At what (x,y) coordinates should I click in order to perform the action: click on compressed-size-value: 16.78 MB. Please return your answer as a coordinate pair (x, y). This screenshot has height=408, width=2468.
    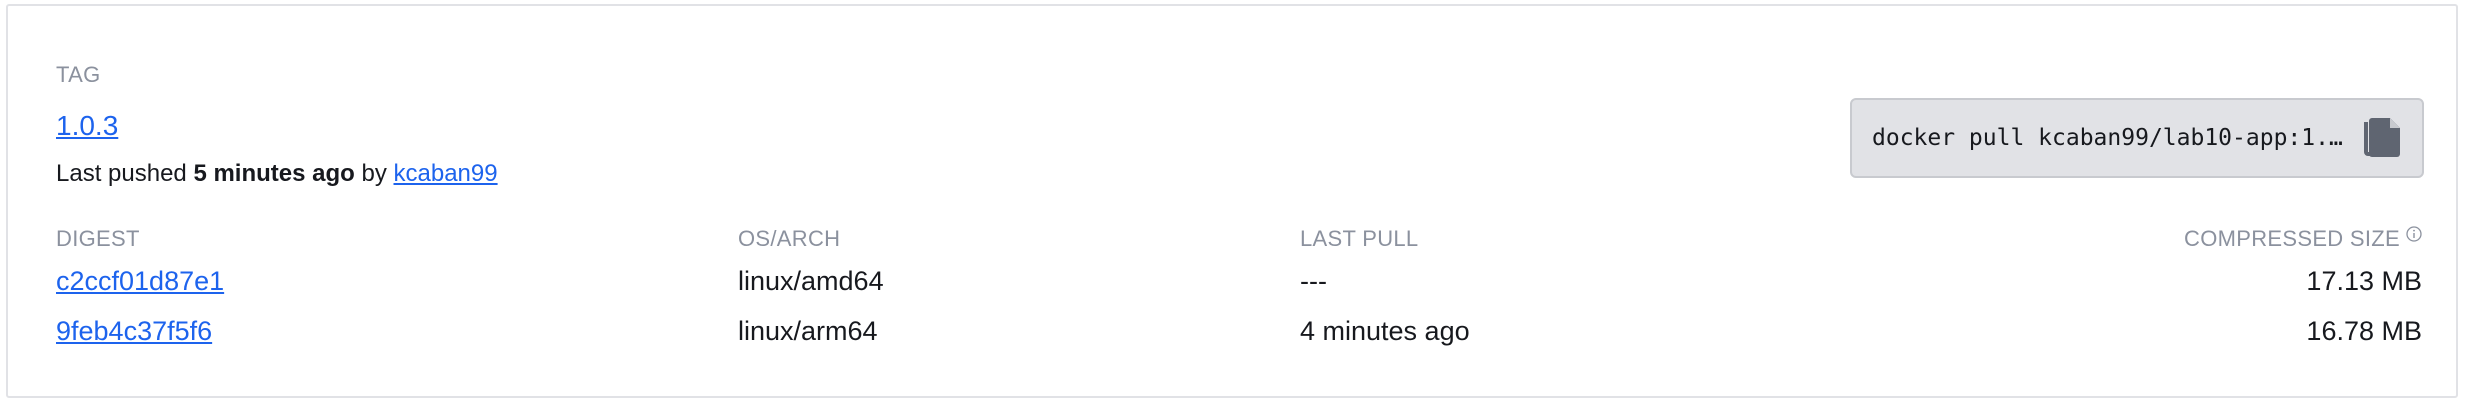
    Looking at the image, I should click on (2364, 331).